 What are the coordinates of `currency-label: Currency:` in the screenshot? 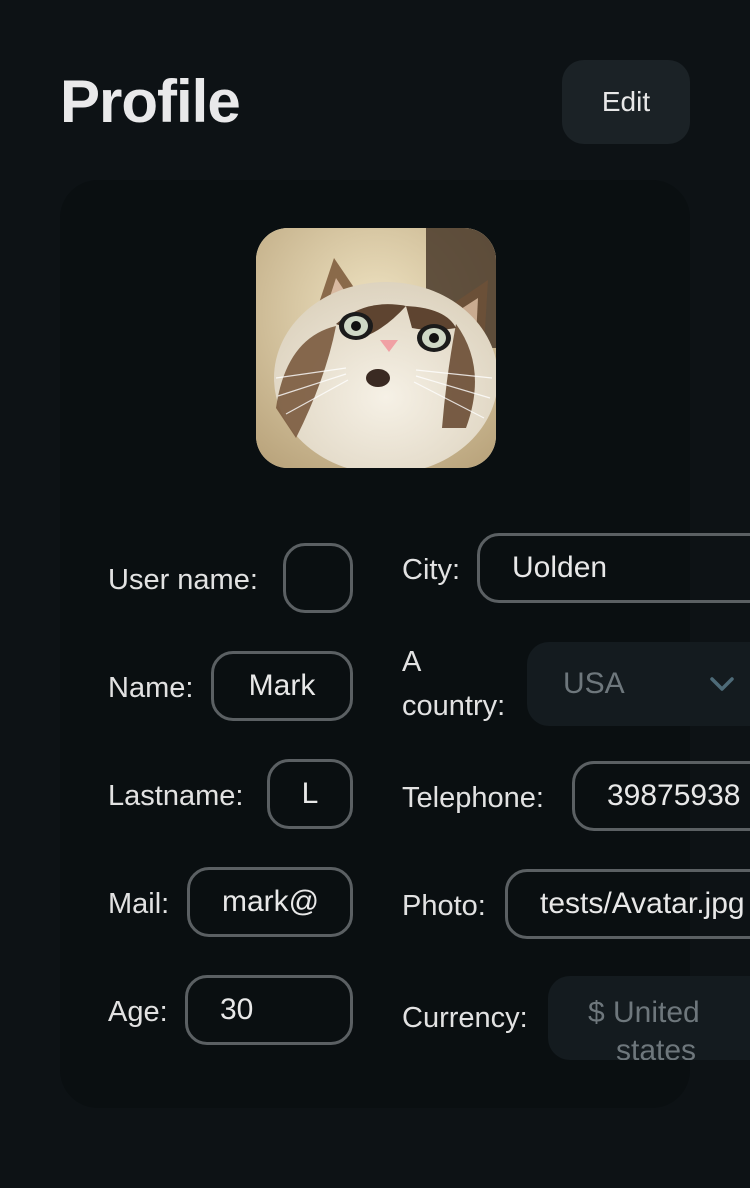 It's located at (465, 1018).